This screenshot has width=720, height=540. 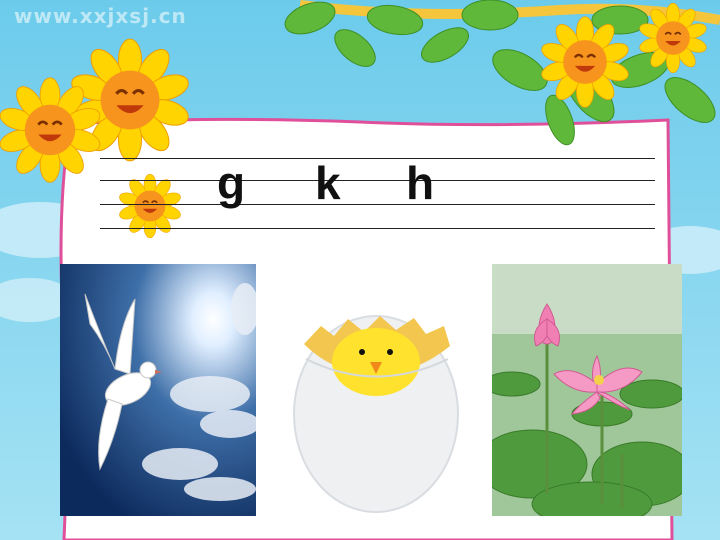 What do you see at coordinates (231, 183) in the screenshot?
I see `letter-g: g` at bounding box center [231, 183].